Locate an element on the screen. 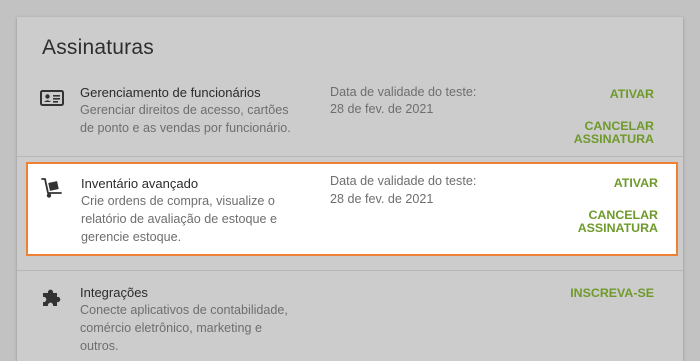 The image size is (700, 361). hand-truck-icon is located at coordinates (53, 190).